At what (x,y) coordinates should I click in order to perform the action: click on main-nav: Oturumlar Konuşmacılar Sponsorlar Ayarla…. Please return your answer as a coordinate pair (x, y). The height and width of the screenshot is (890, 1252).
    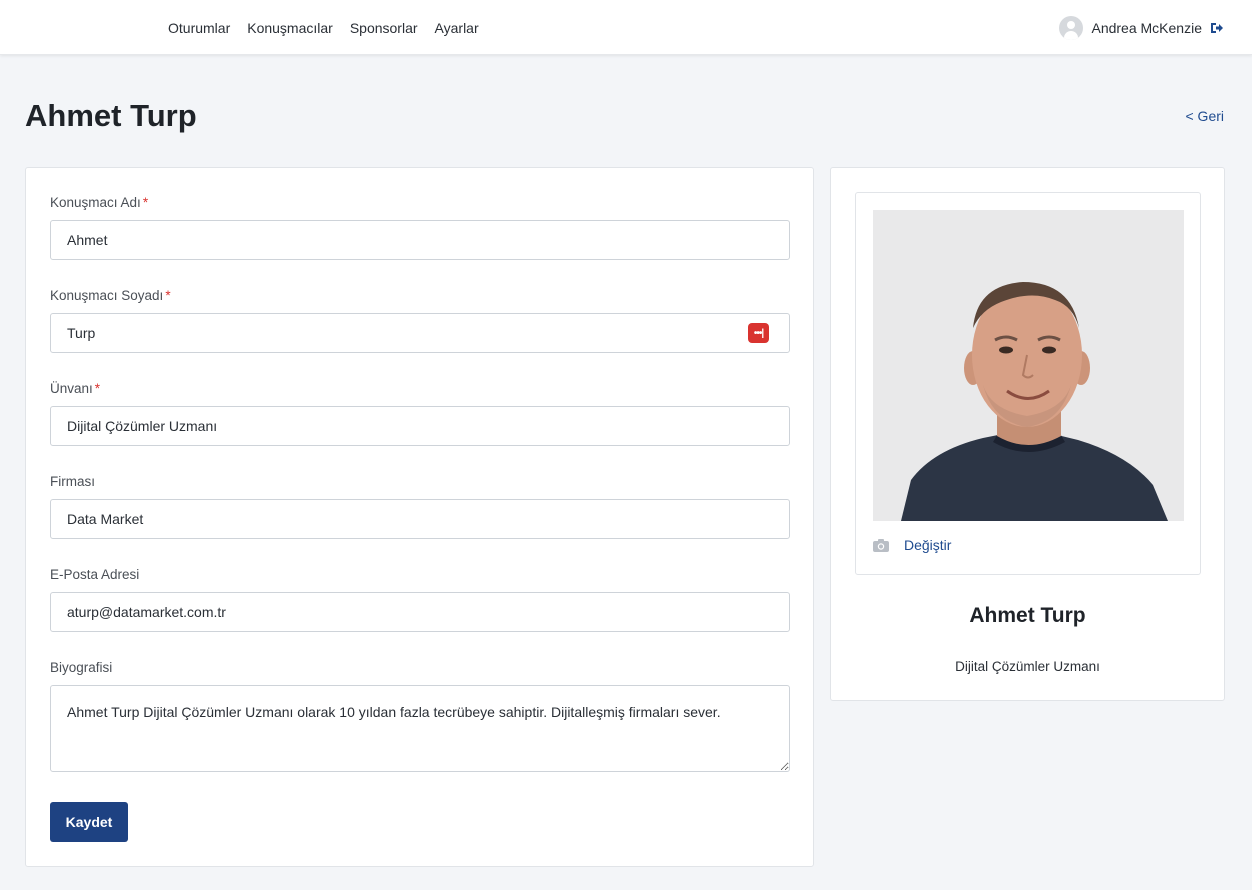
    Looking at the image, I should click on (323, 27).